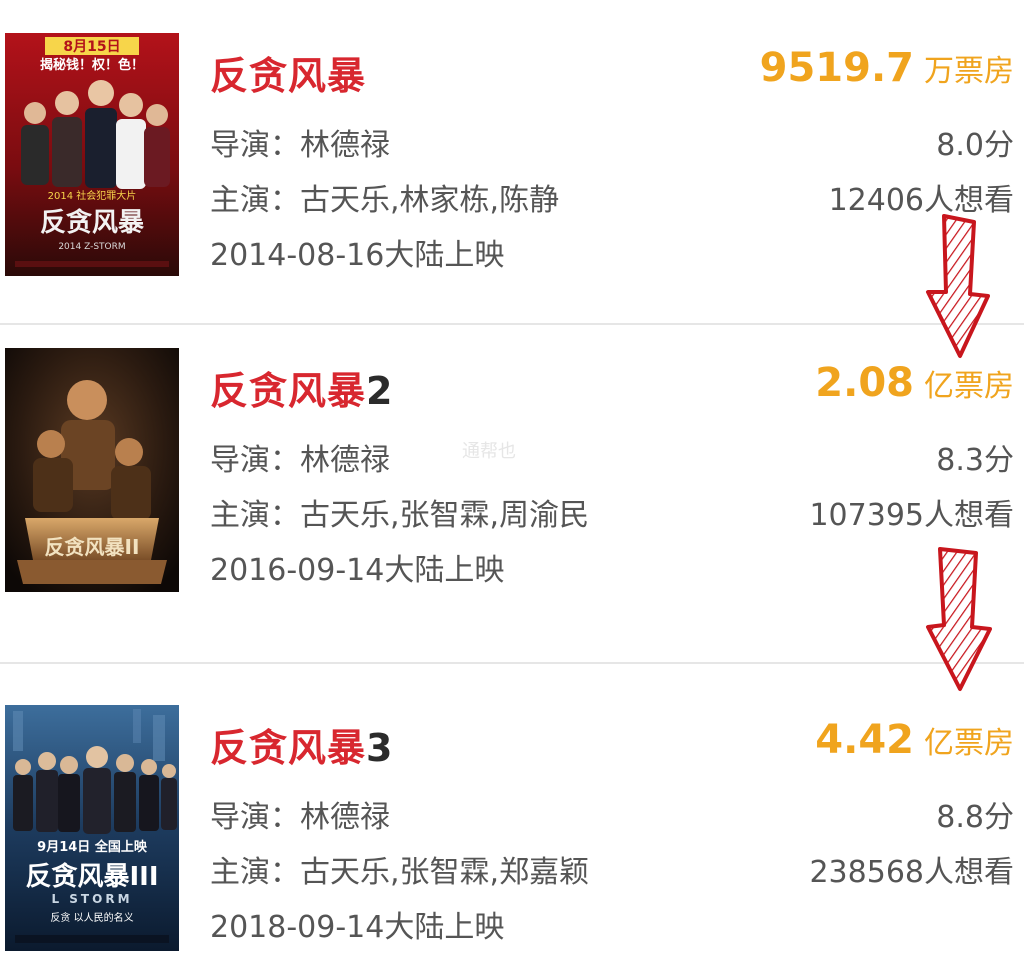 Image resolution: width=1024 pixels, height=962 pixels. I want to click on release-date: 2014-08-16大陆上映, so click(357, 255).